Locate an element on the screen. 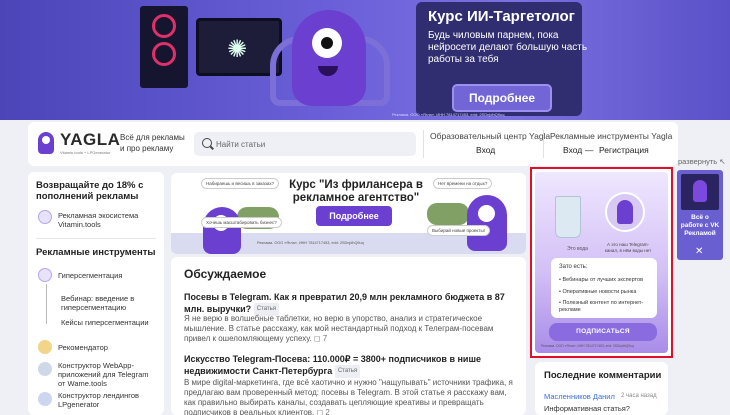 This screenshot has width=730, height=415. comment-text: Информативная статья? is located at coordinates (587, 408).